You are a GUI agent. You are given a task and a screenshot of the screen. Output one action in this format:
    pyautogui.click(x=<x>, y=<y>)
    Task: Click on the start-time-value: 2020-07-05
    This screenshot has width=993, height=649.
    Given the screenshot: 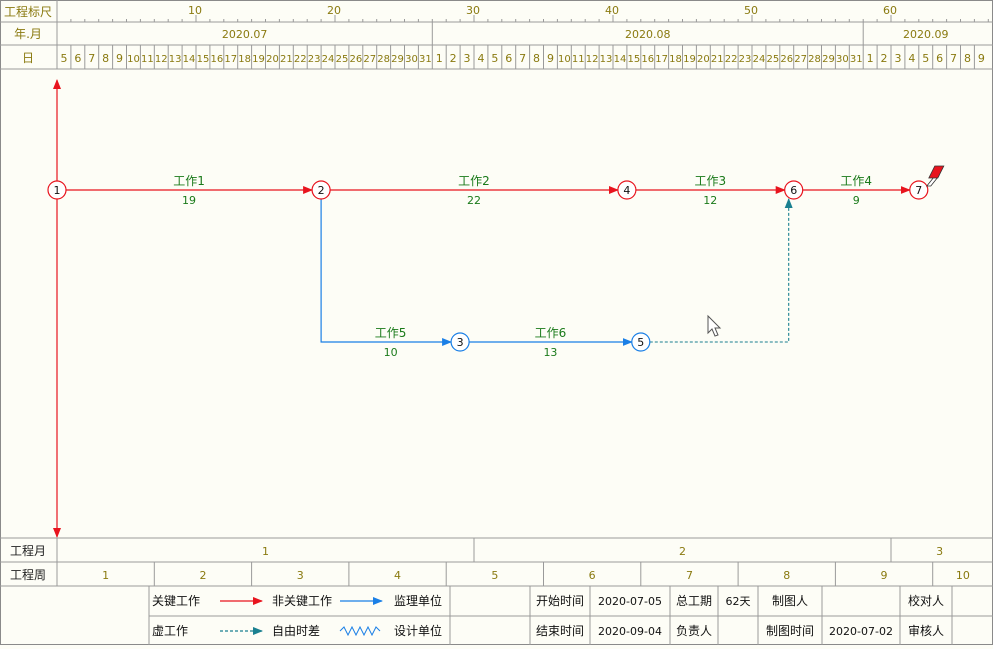 What is the action you would take?
    pyautogui.click(x=630, y=601)
    